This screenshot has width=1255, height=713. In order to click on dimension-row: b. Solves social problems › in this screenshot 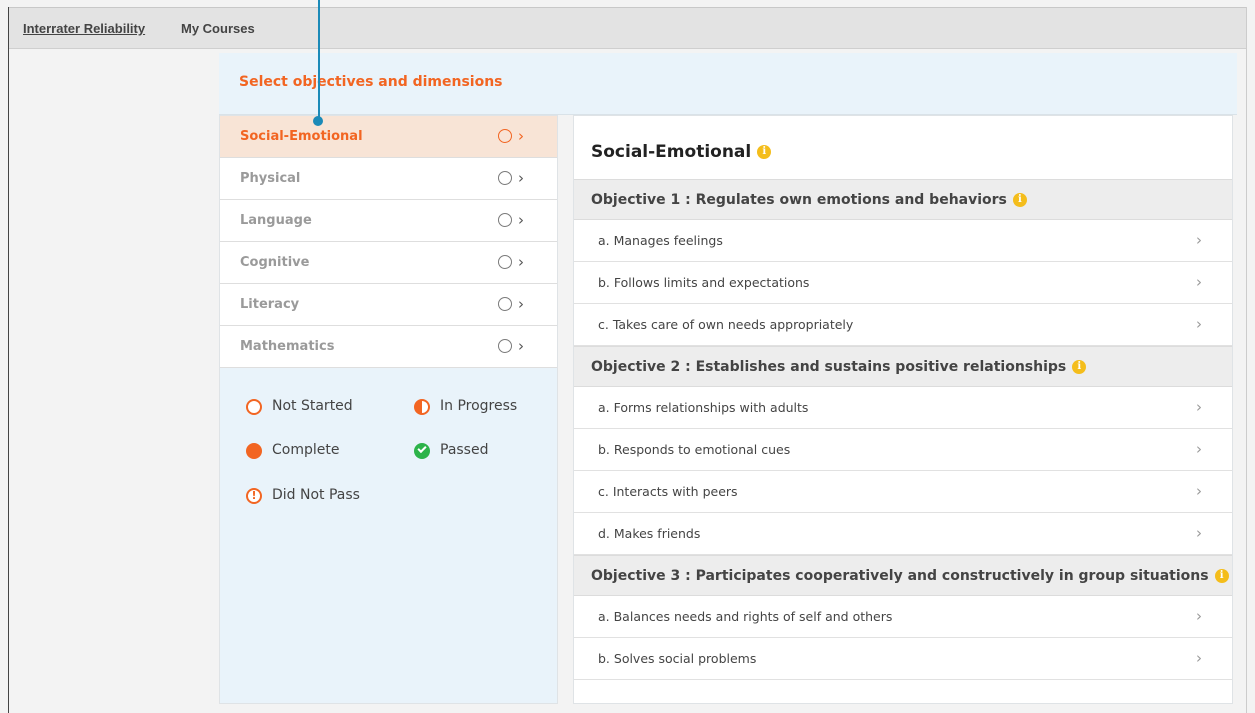, I will do `click(903, 659)`.